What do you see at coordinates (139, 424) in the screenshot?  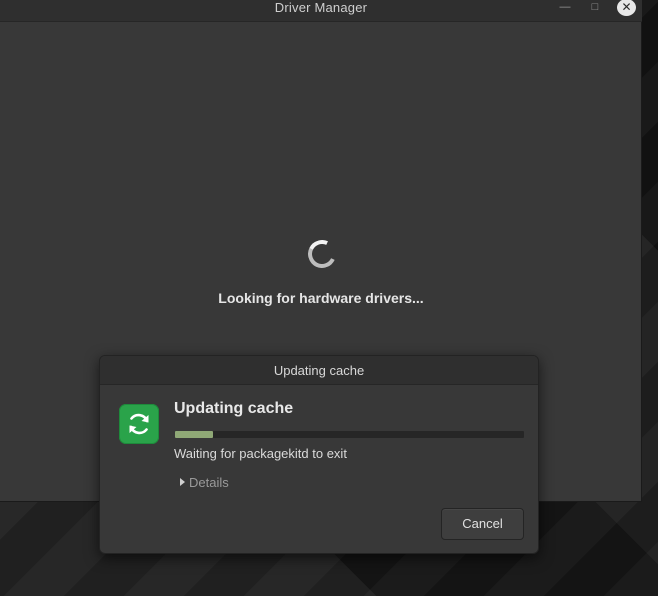 I see `refresh-icon` at bounding box center [139, 424].